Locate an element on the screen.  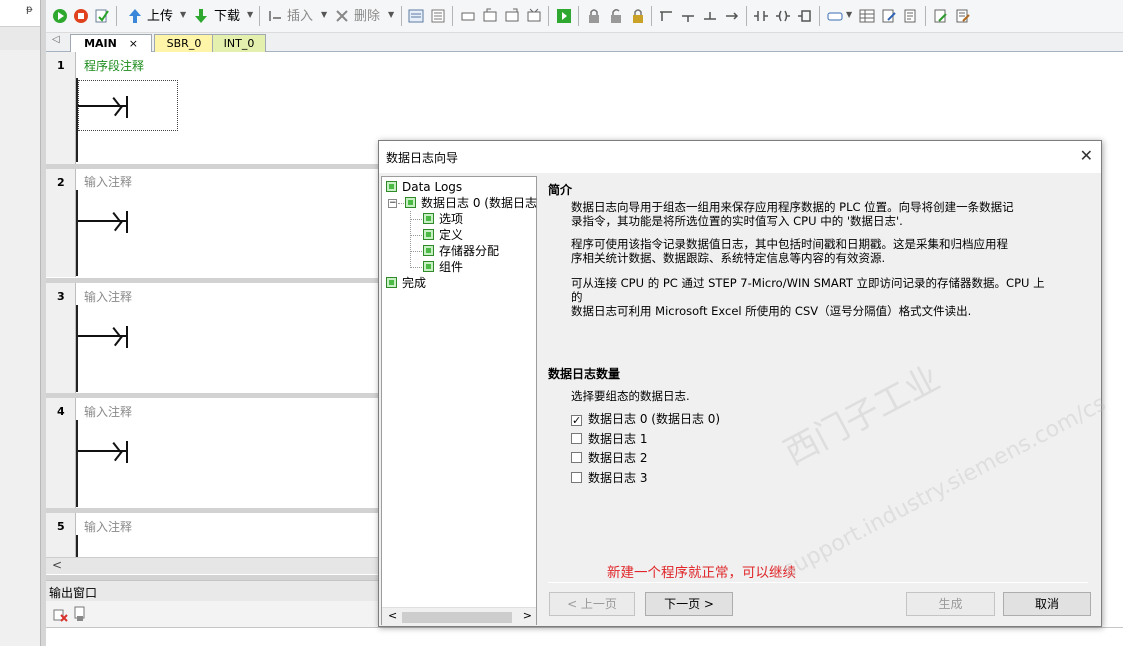
comment-icon is located at coordinates (941, 16).